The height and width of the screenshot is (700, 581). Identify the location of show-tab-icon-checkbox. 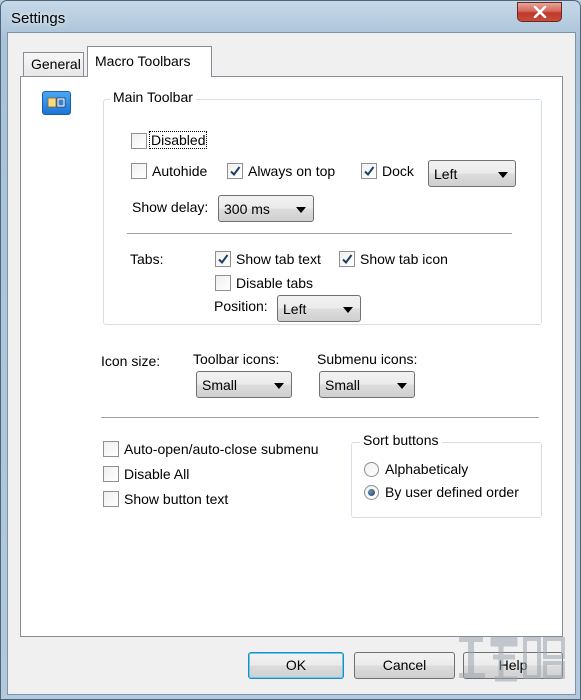
(347, 259).